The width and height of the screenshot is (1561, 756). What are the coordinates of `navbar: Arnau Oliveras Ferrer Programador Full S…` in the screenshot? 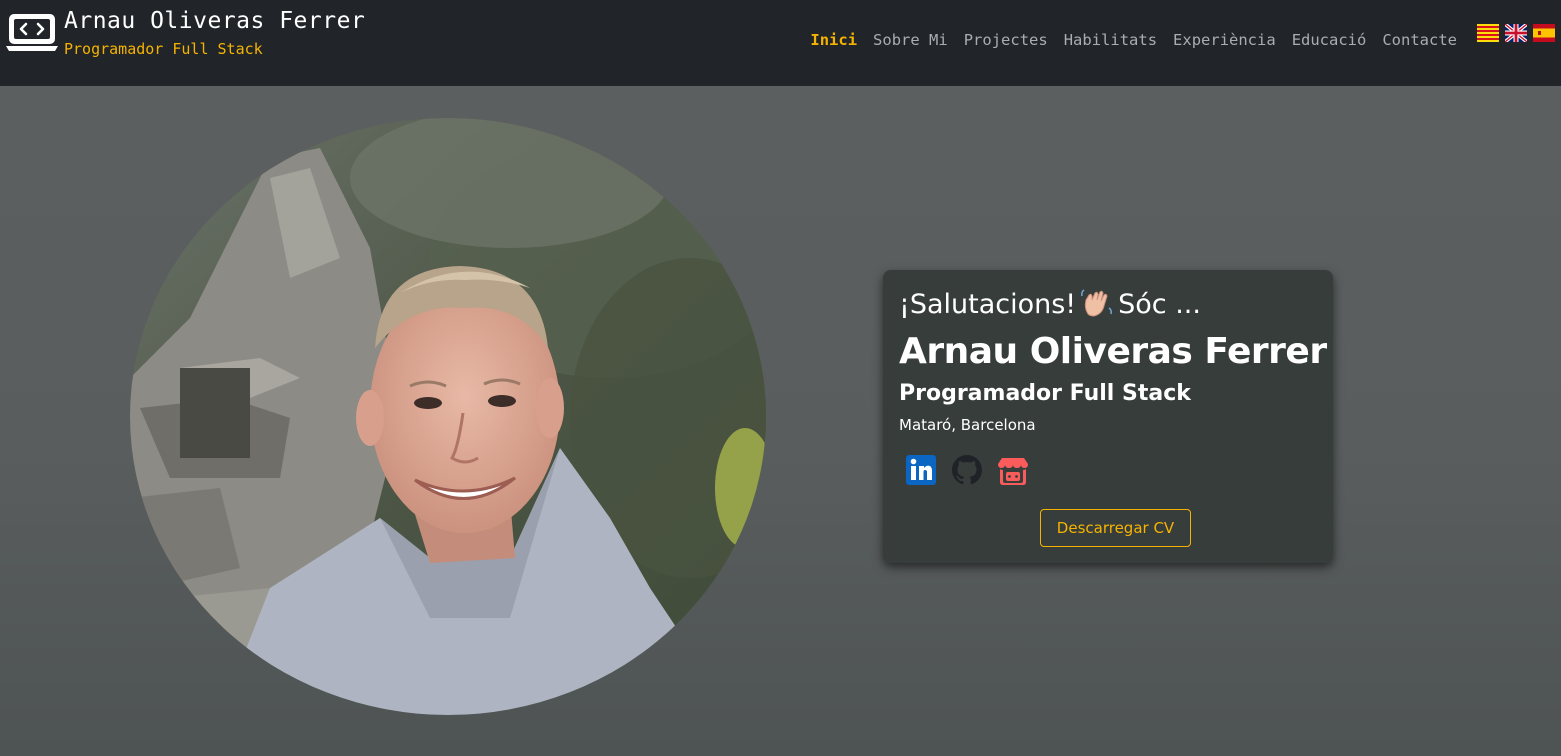 It's located at (780, 43).